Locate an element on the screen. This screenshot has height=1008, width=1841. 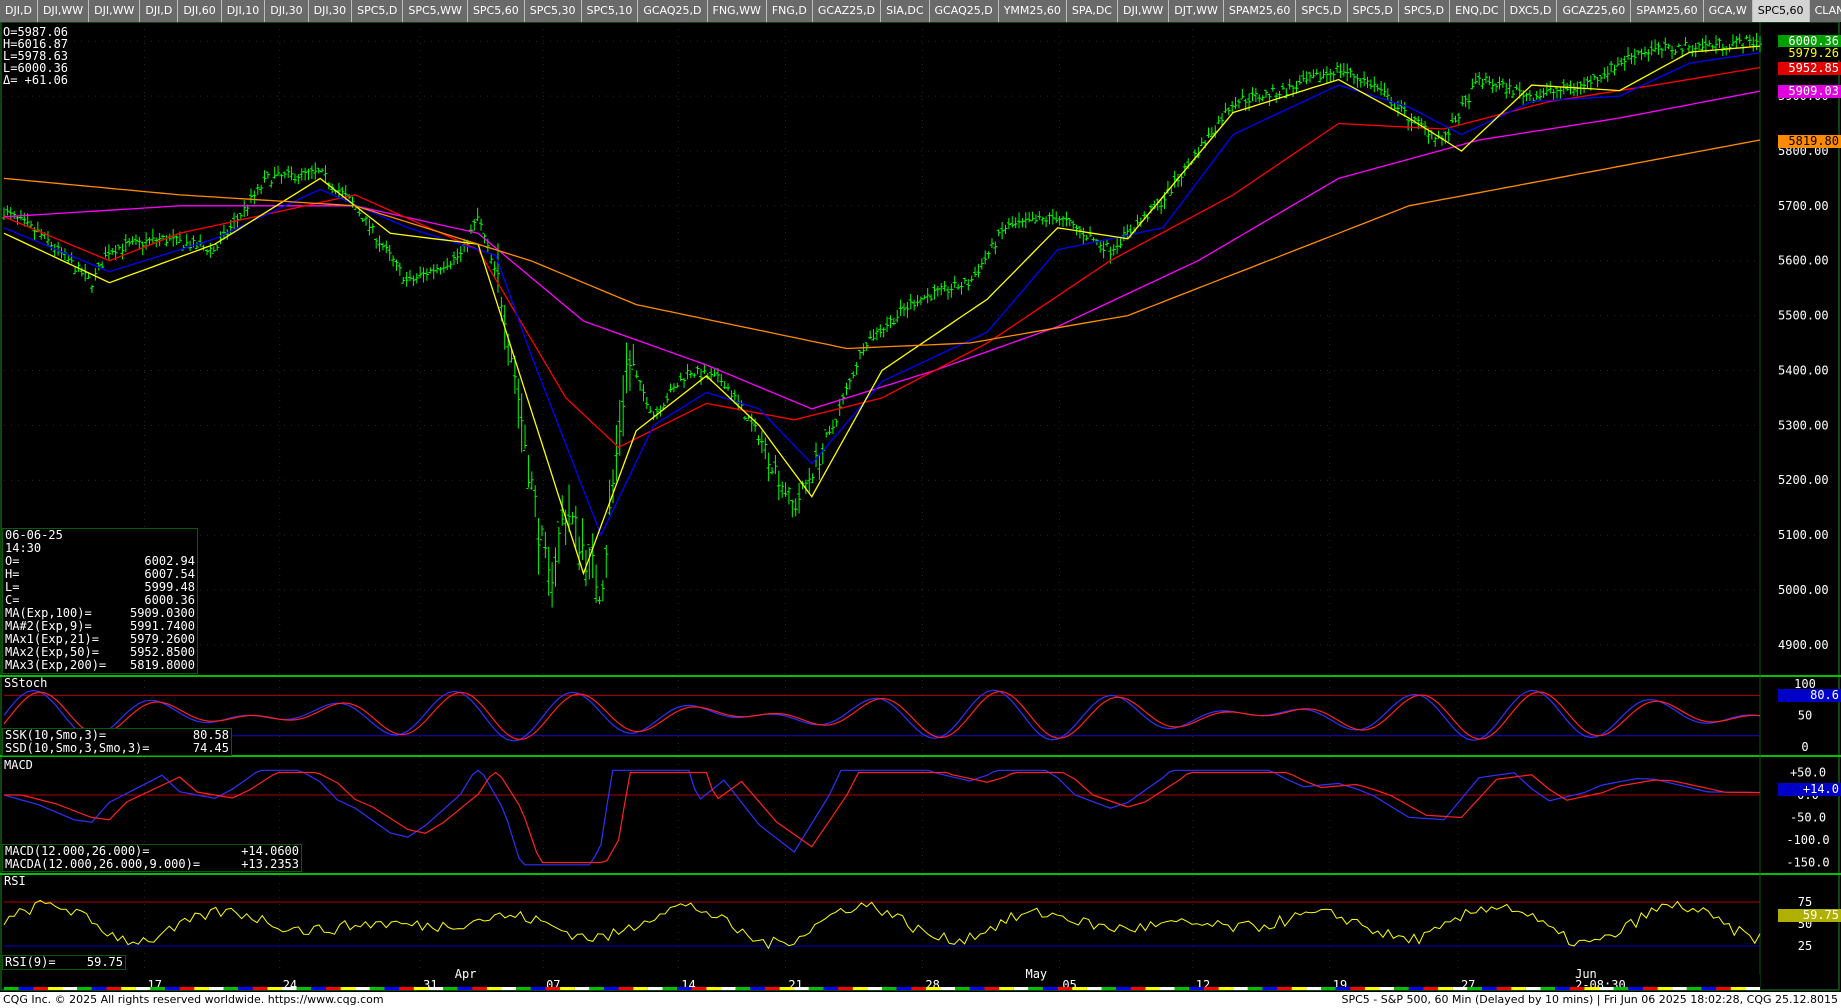
chart-tab: SPC5,30 is located at coordinates (553, 11).